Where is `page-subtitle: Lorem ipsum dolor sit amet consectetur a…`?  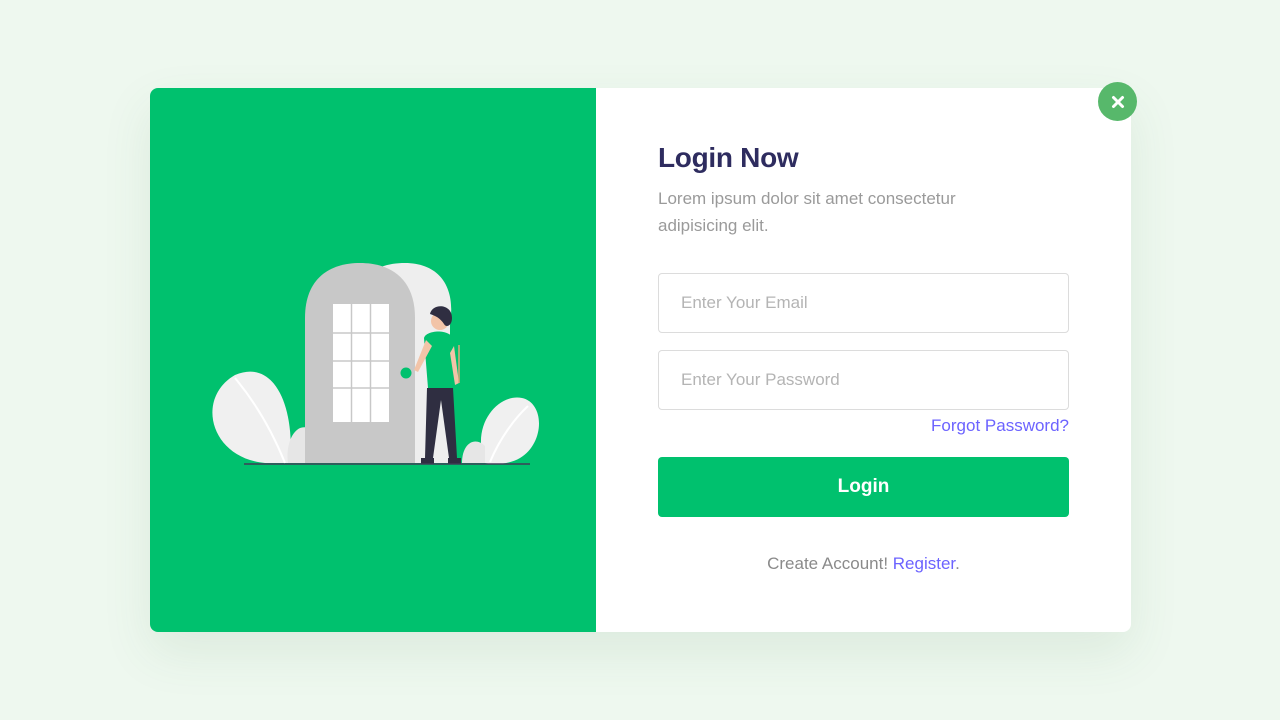 page-subtitle: Lorem ipsum dolor sit amet consectetur a… is located at coordinates (807, 212).